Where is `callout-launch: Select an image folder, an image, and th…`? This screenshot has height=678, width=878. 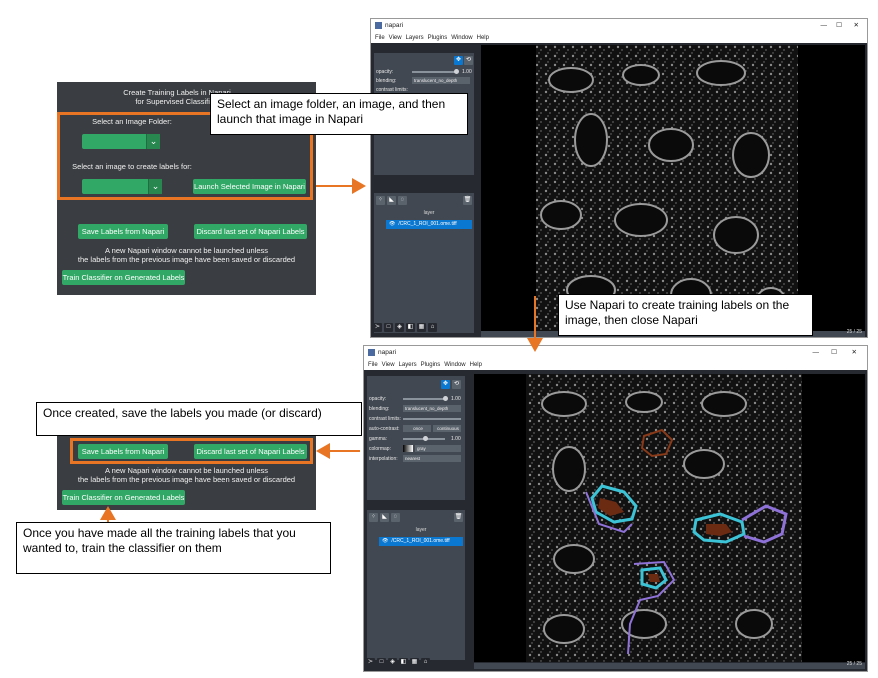 callout-launch: Select an image folder, an image, and th… is located at coordinates (339, 114).